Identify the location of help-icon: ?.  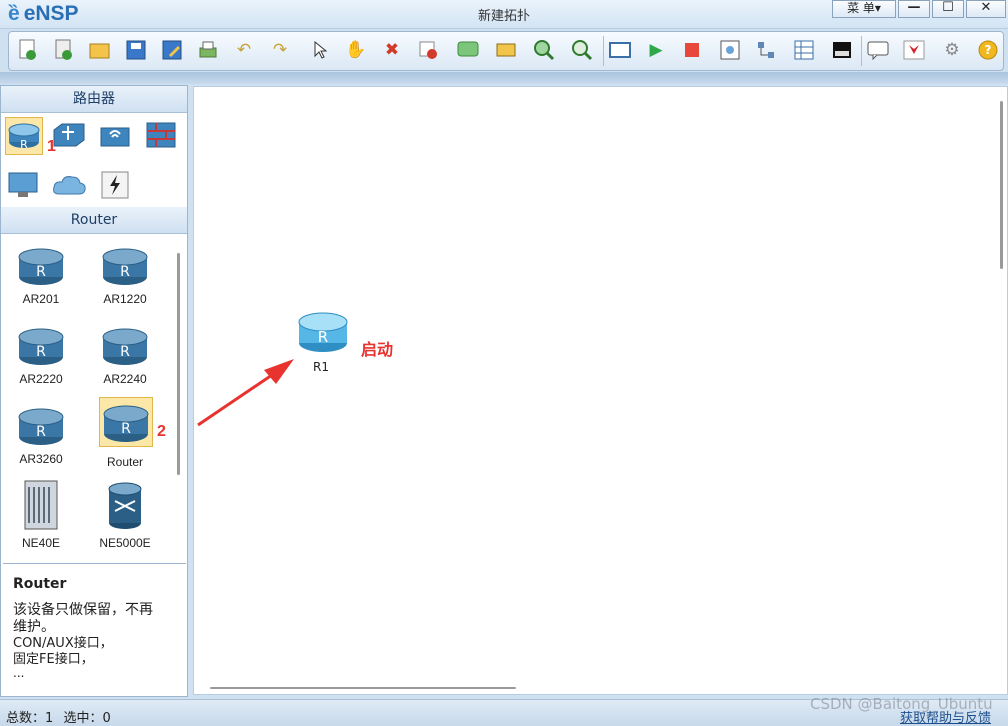
(988, 50).